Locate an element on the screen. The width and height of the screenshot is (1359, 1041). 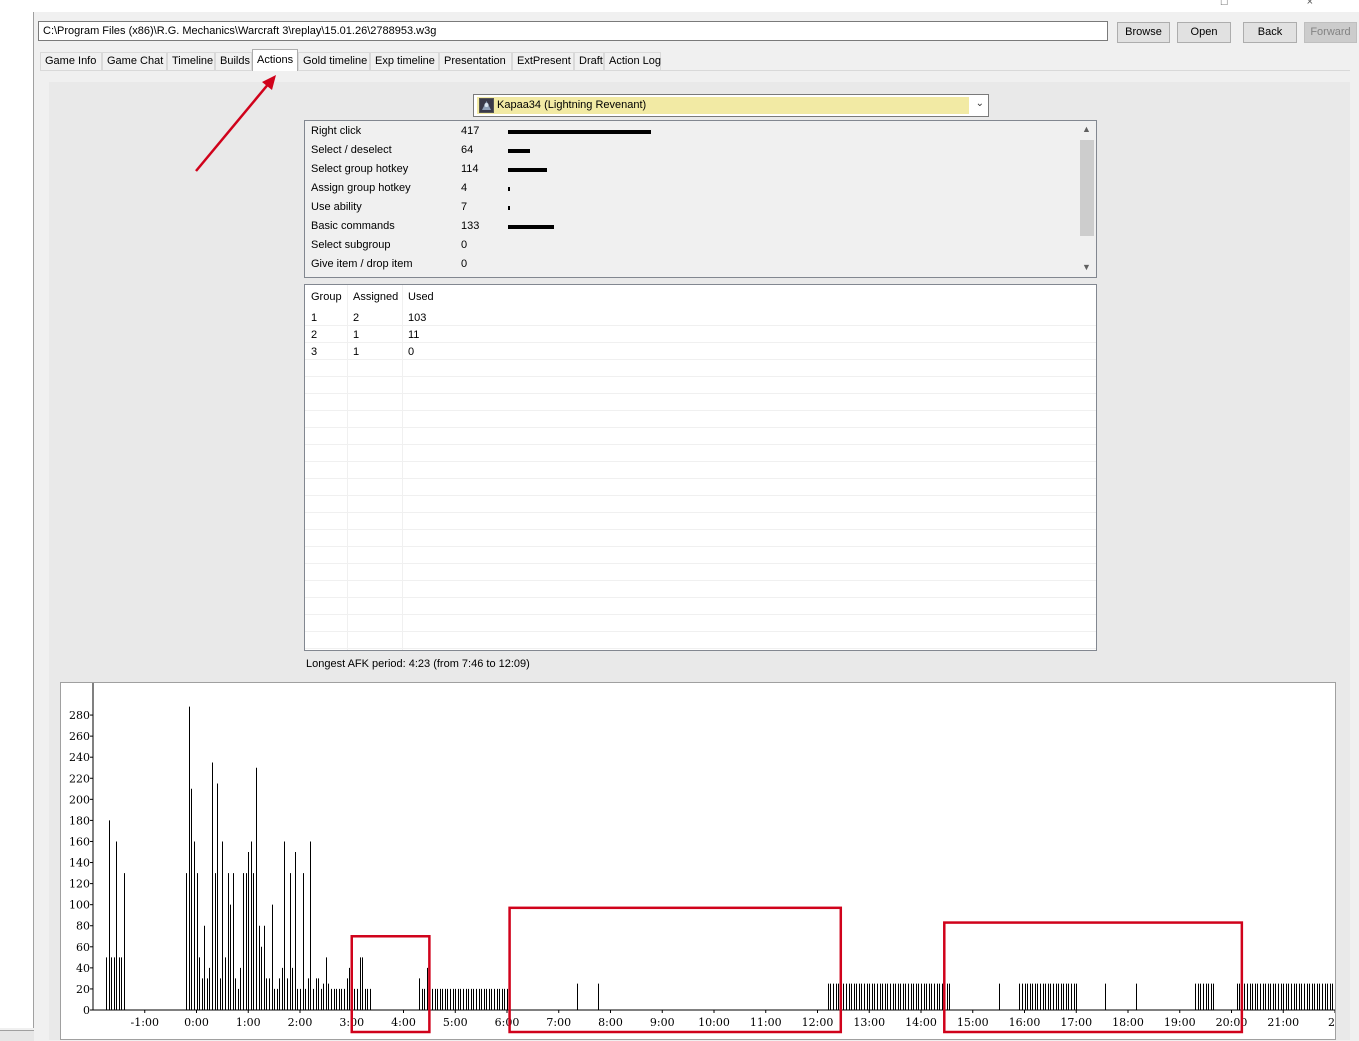
x-tick-label: 0:00 is located at coordinates (196, 1022).